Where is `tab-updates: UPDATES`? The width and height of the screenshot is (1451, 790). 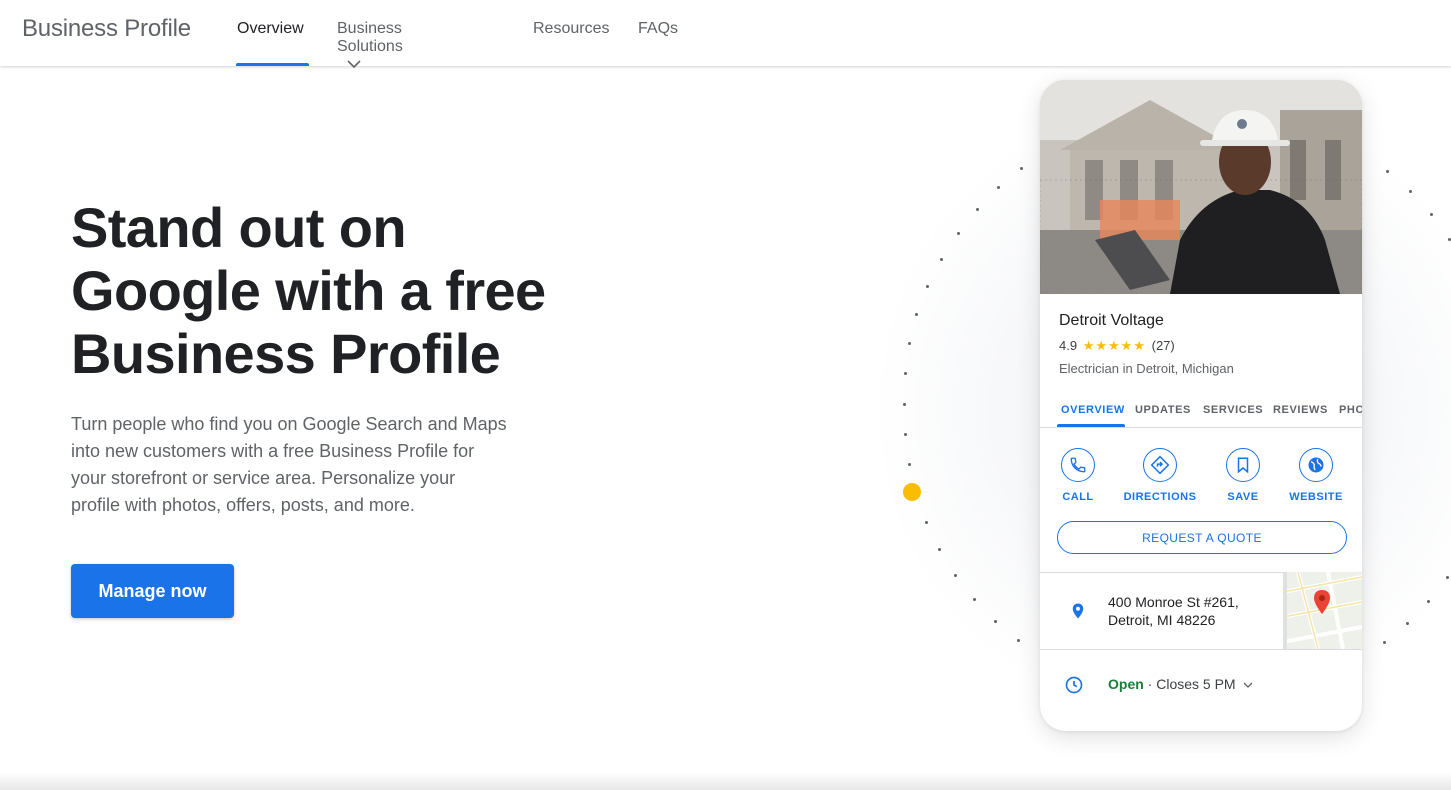
tab-updates: UPDATES is located at coordinates (1163, 410).